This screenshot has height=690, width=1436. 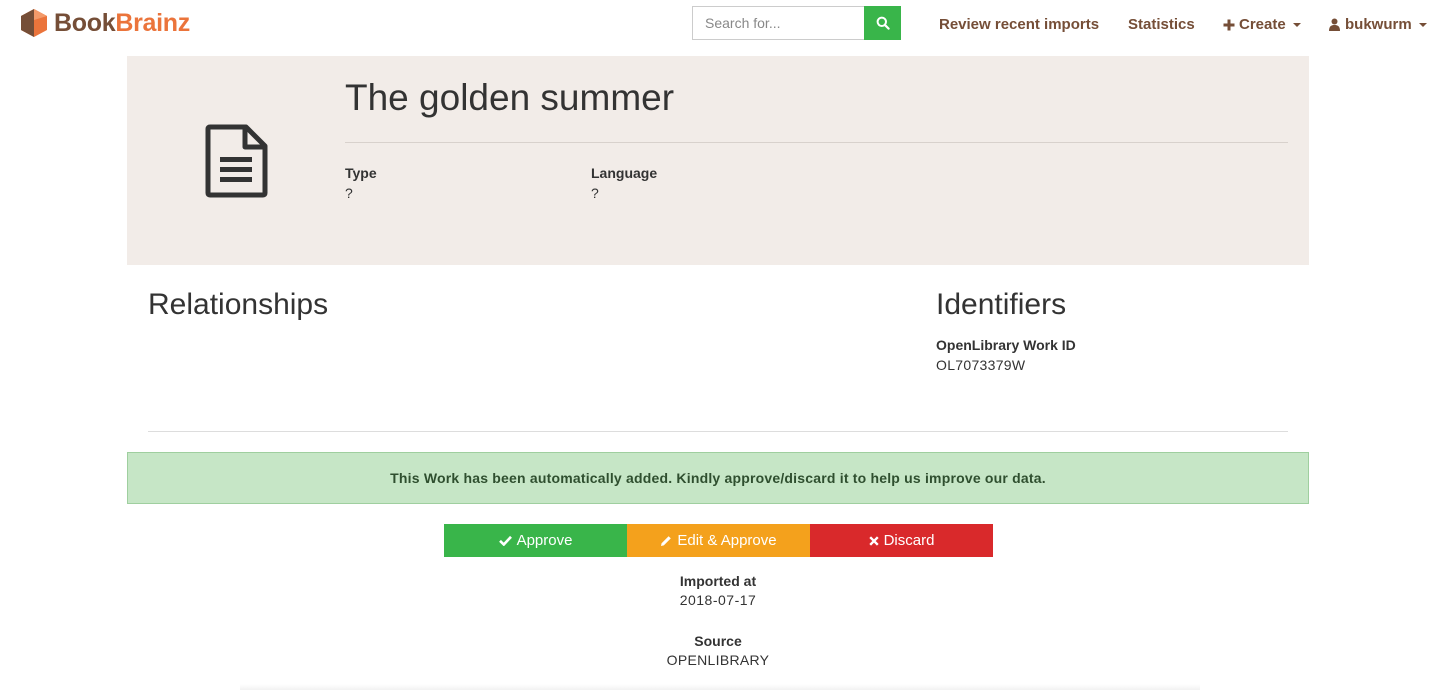 What do you see at coordinates (505, 540) in the screenshot?
I see `check-icon` at bounding box center [505, 540].